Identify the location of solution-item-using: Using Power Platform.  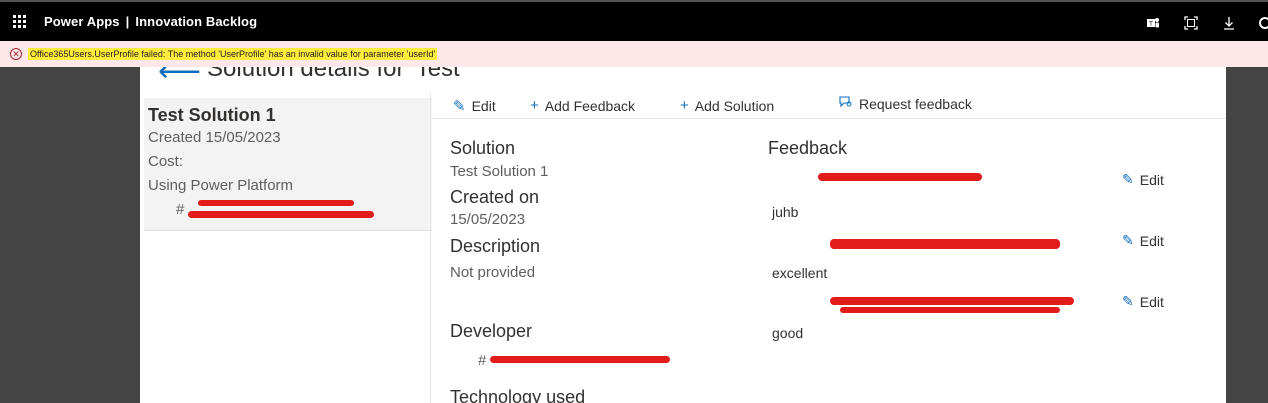
(221, 185).